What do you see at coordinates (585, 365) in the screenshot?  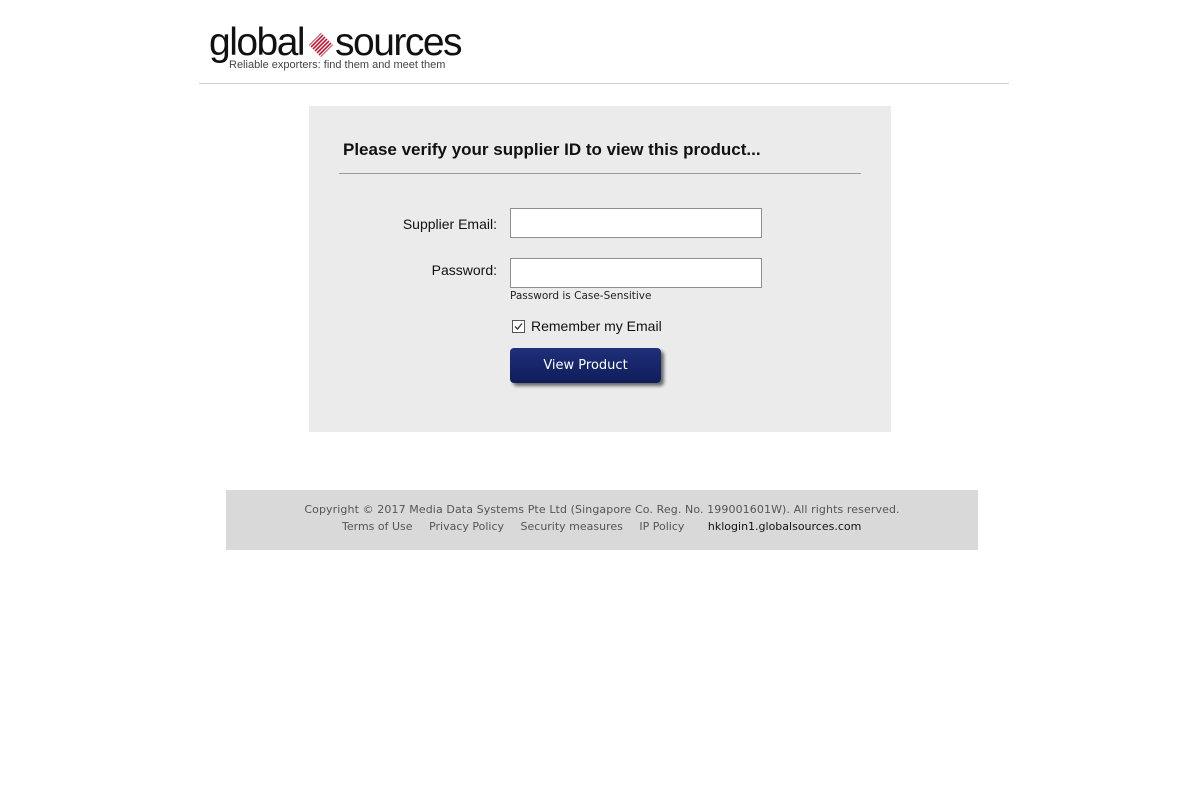 I see `view-product-button: View Product` at bounding box center [585, 365].